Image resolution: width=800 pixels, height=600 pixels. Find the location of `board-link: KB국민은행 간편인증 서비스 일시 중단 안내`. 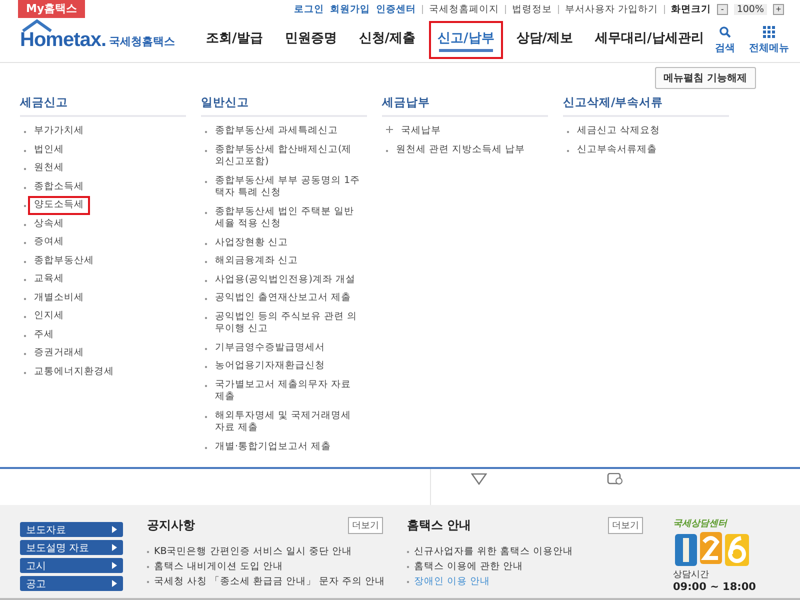

board-link: KB국민은행 간편인증 서비스 일시 중단 안내 is located at coordinates (253, 551).